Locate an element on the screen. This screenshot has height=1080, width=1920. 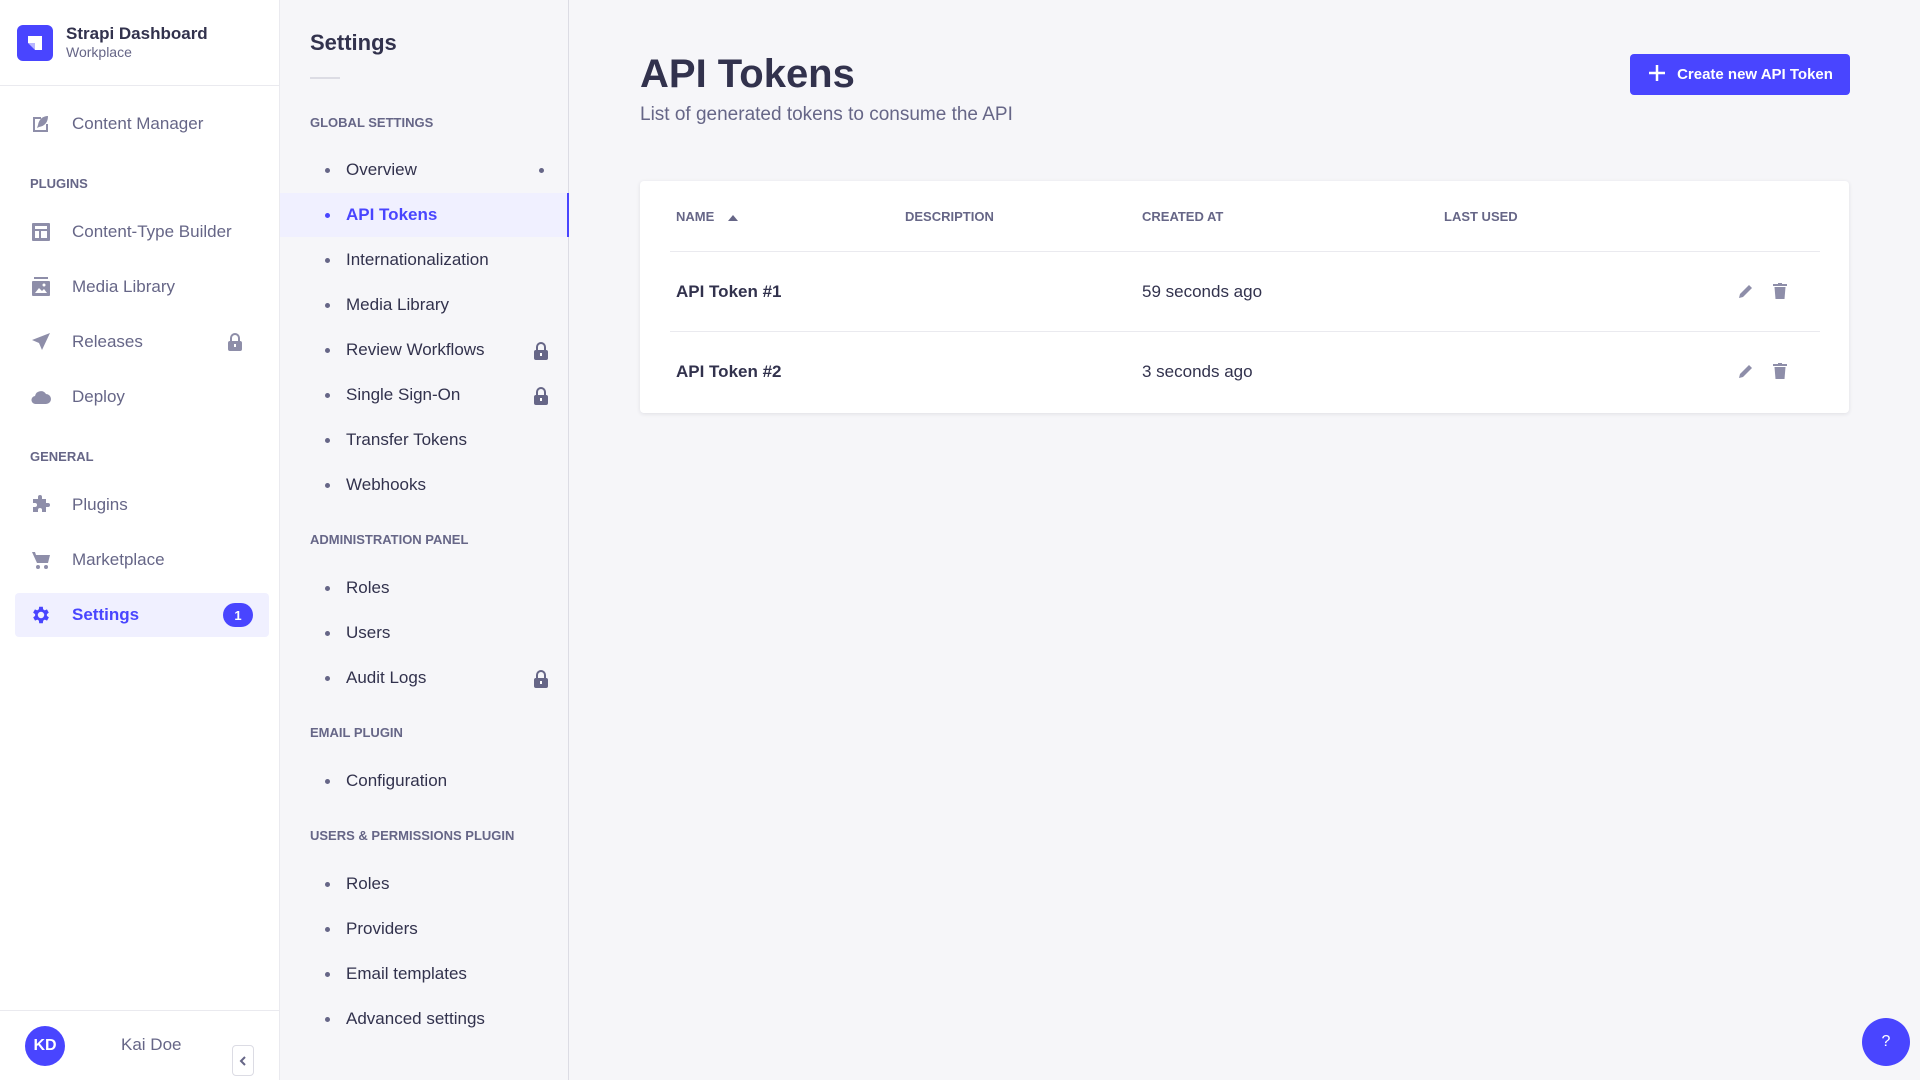
chevron-left-icon is located at coordinates (242, 1060).